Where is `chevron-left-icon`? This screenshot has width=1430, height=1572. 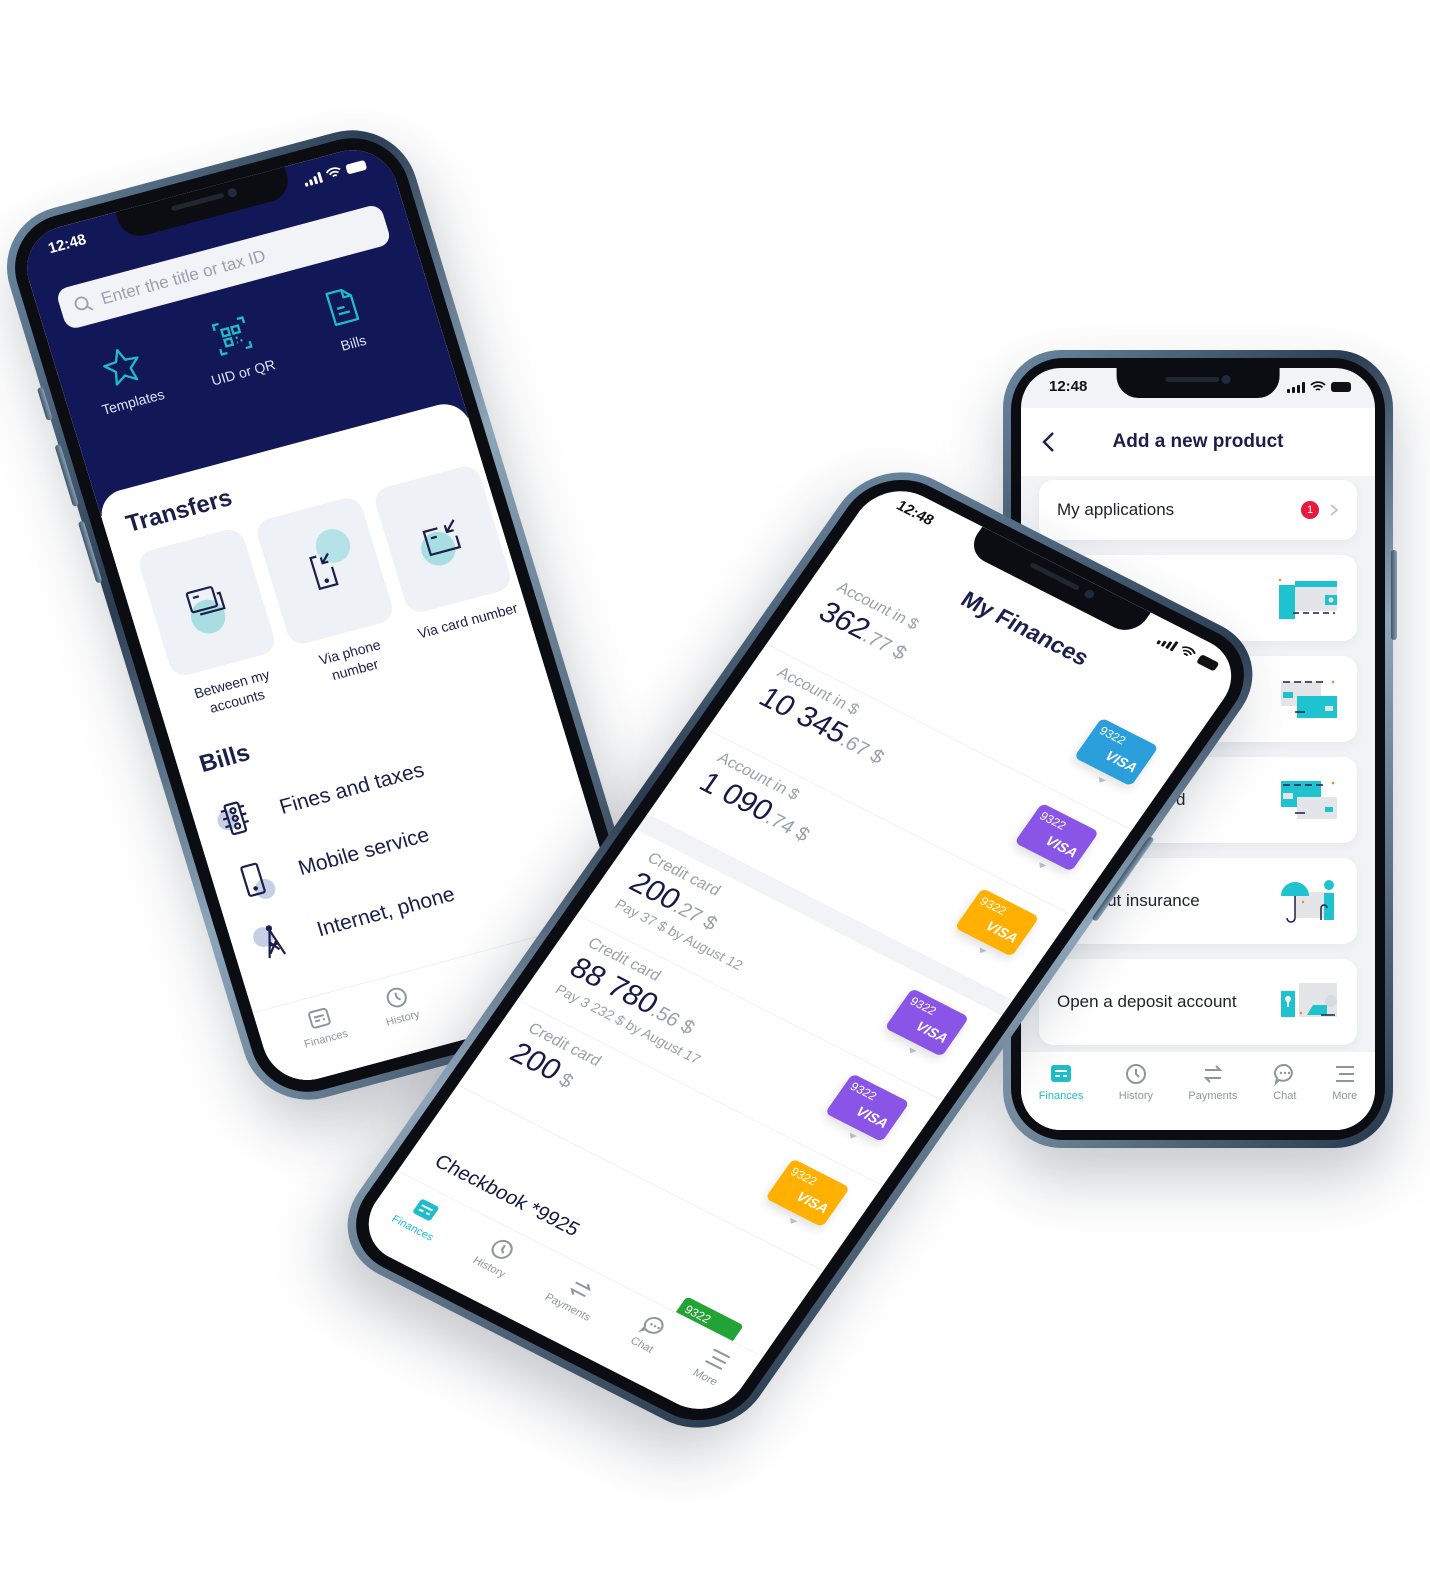 chevron-left-icon is located at coordinates (1049, 442).